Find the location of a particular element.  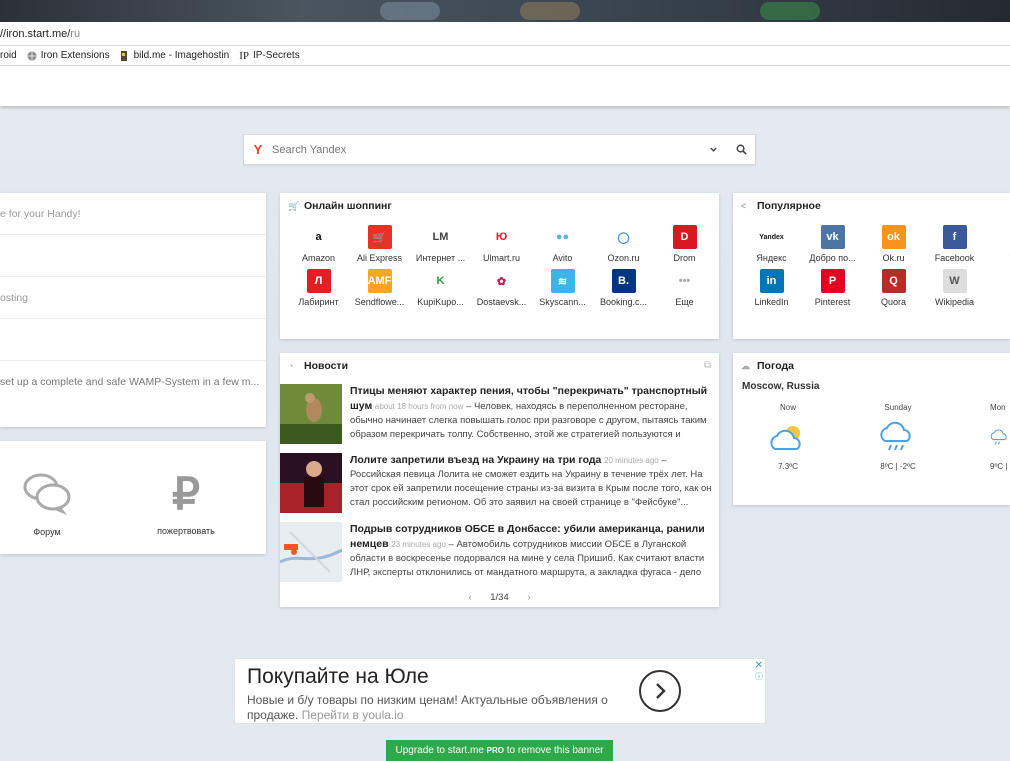

site-tile: P Pinterest is located at coordinates (832, 288).